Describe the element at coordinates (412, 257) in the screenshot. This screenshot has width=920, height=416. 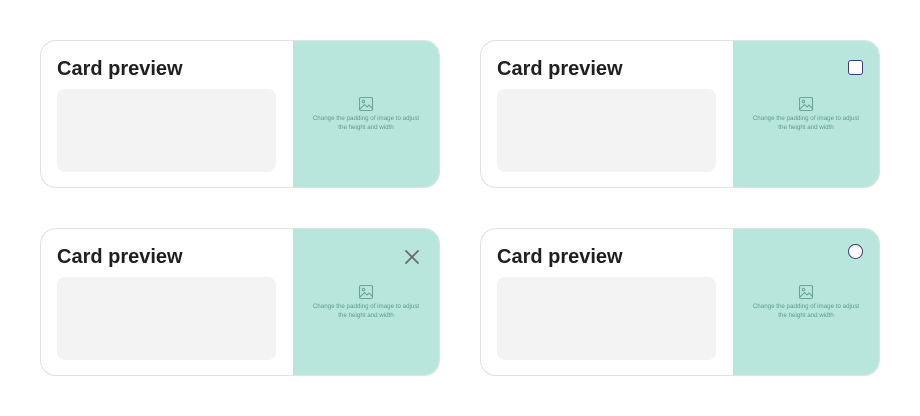
I see `close-icon` at that location.